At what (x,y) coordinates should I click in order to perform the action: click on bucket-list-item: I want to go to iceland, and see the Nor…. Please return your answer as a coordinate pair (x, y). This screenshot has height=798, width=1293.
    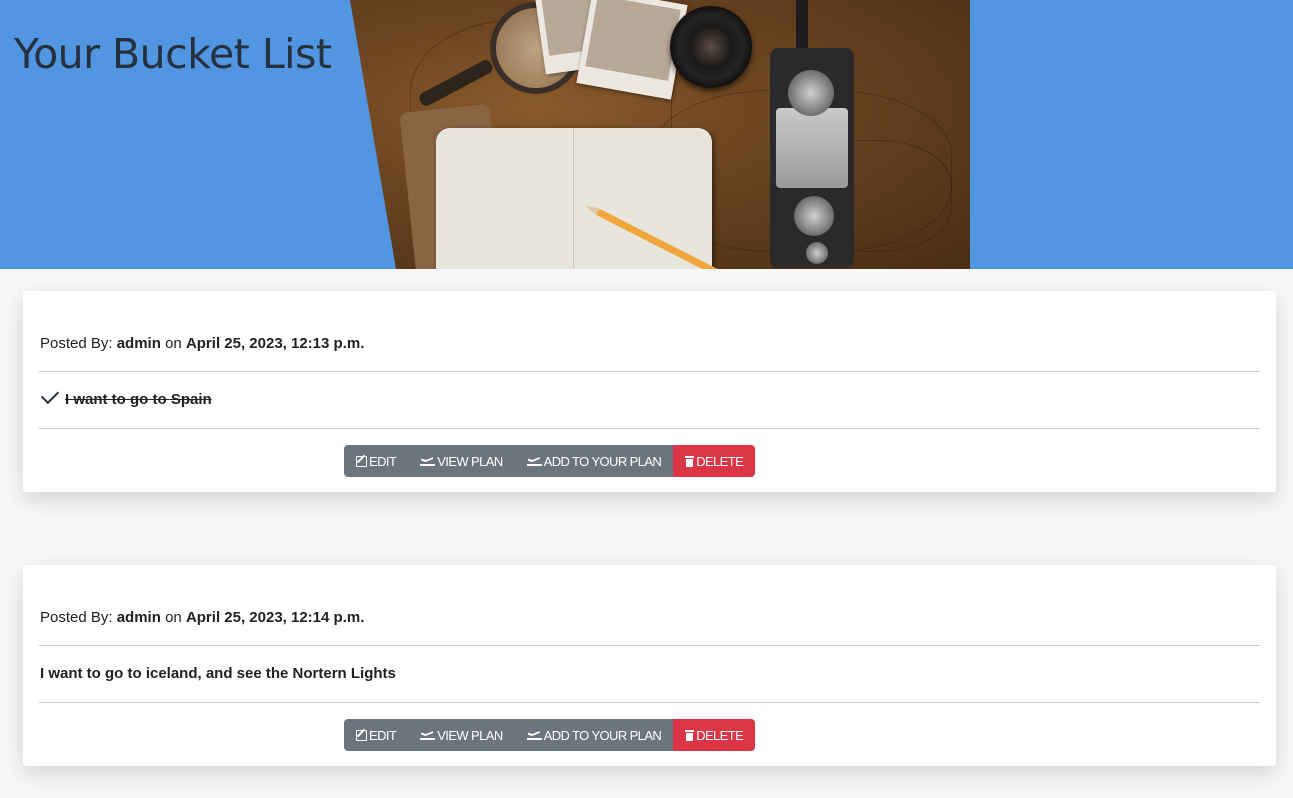
    Looking at the image, I should click on (218, 673).